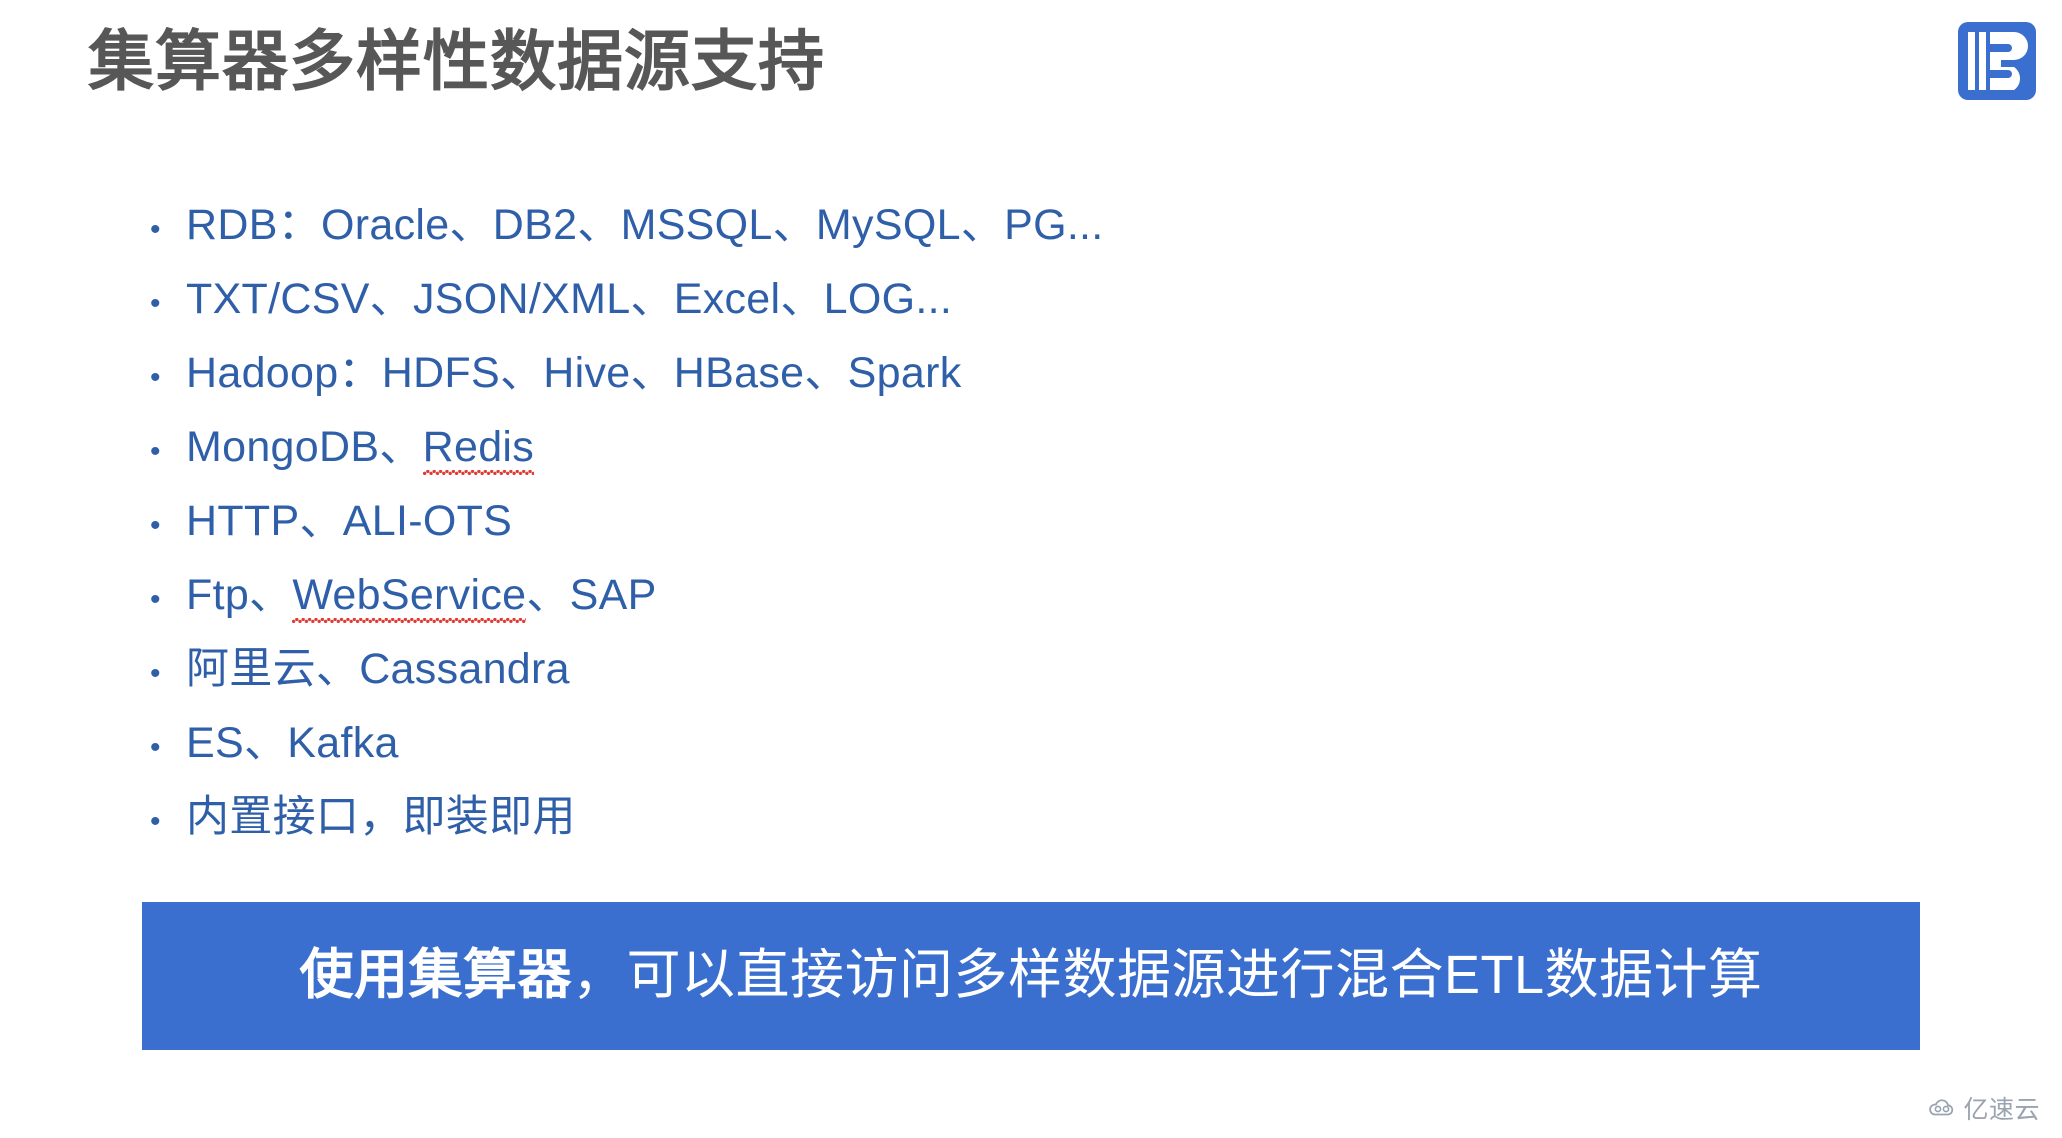  What do you see at coordinates (1000, 817) in the screenshot?
I see `list-item: • 内置接口，即装即用` at bounding box center [1000, 817].